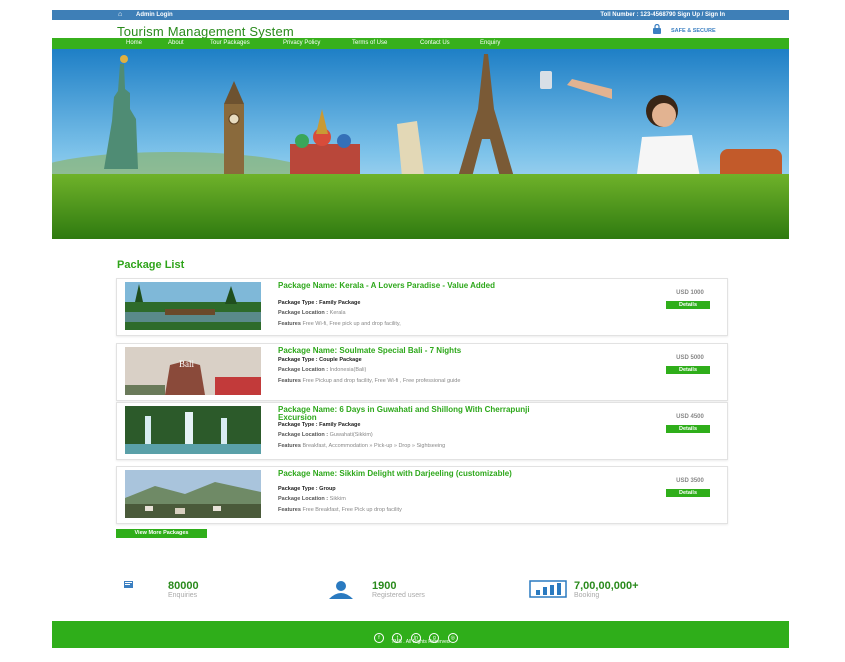 The width and height of the screenshot is (845, 662). Describe the element at coordinates (320, 360) in the screenshot. I see `package-type: Package Type : Couple Package` at that location.